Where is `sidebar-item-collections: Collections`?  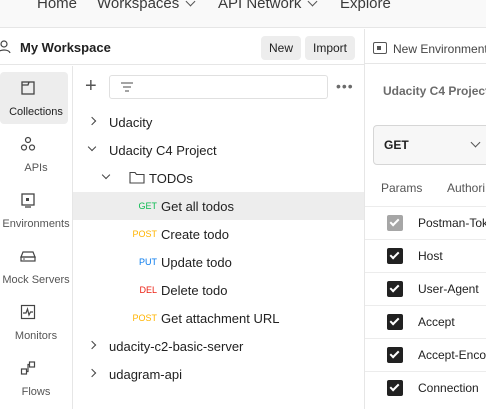
sidebar-item-collections: Collections is located at coordinates (34, 98).